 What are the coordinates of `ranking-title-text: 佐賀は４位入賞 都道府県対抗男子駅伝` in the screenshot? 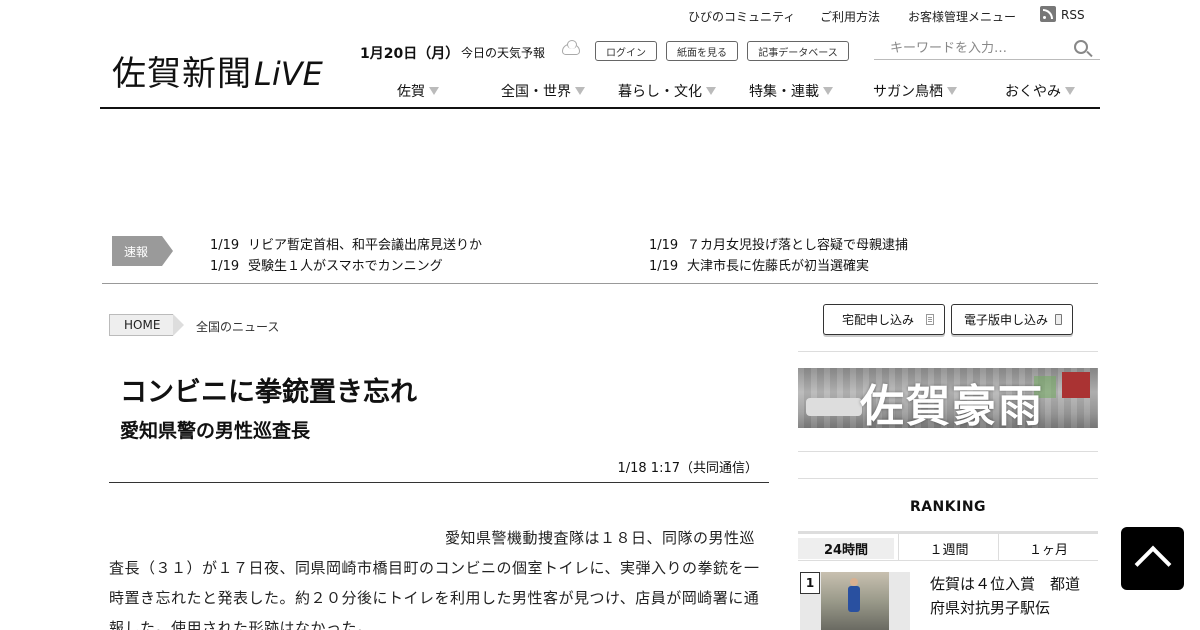 It's located at (1005, 596).